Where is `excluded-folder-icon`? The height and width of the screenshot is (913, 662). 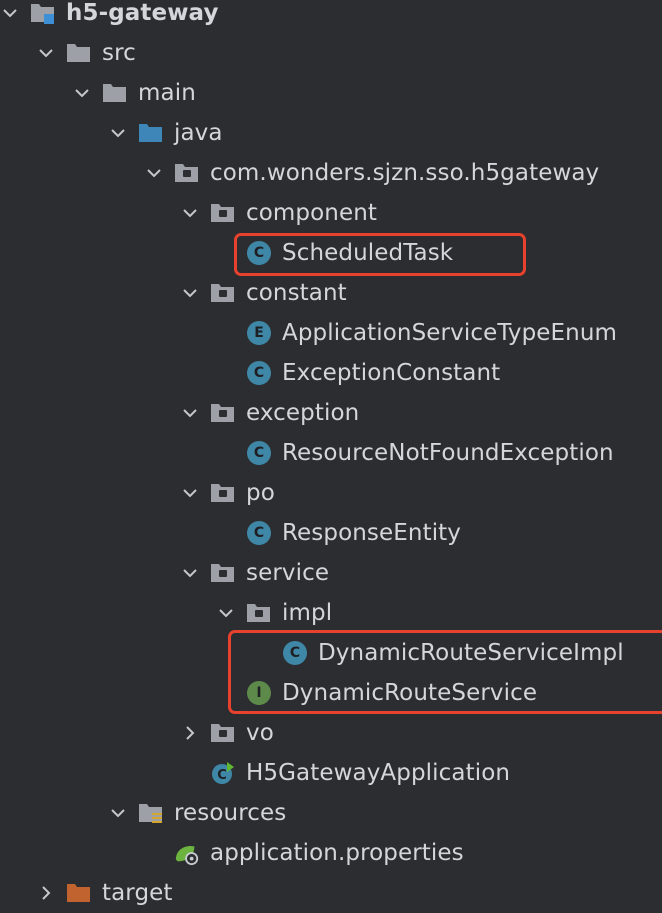
excluded-folder-icon is located at coordinates (79, 893).